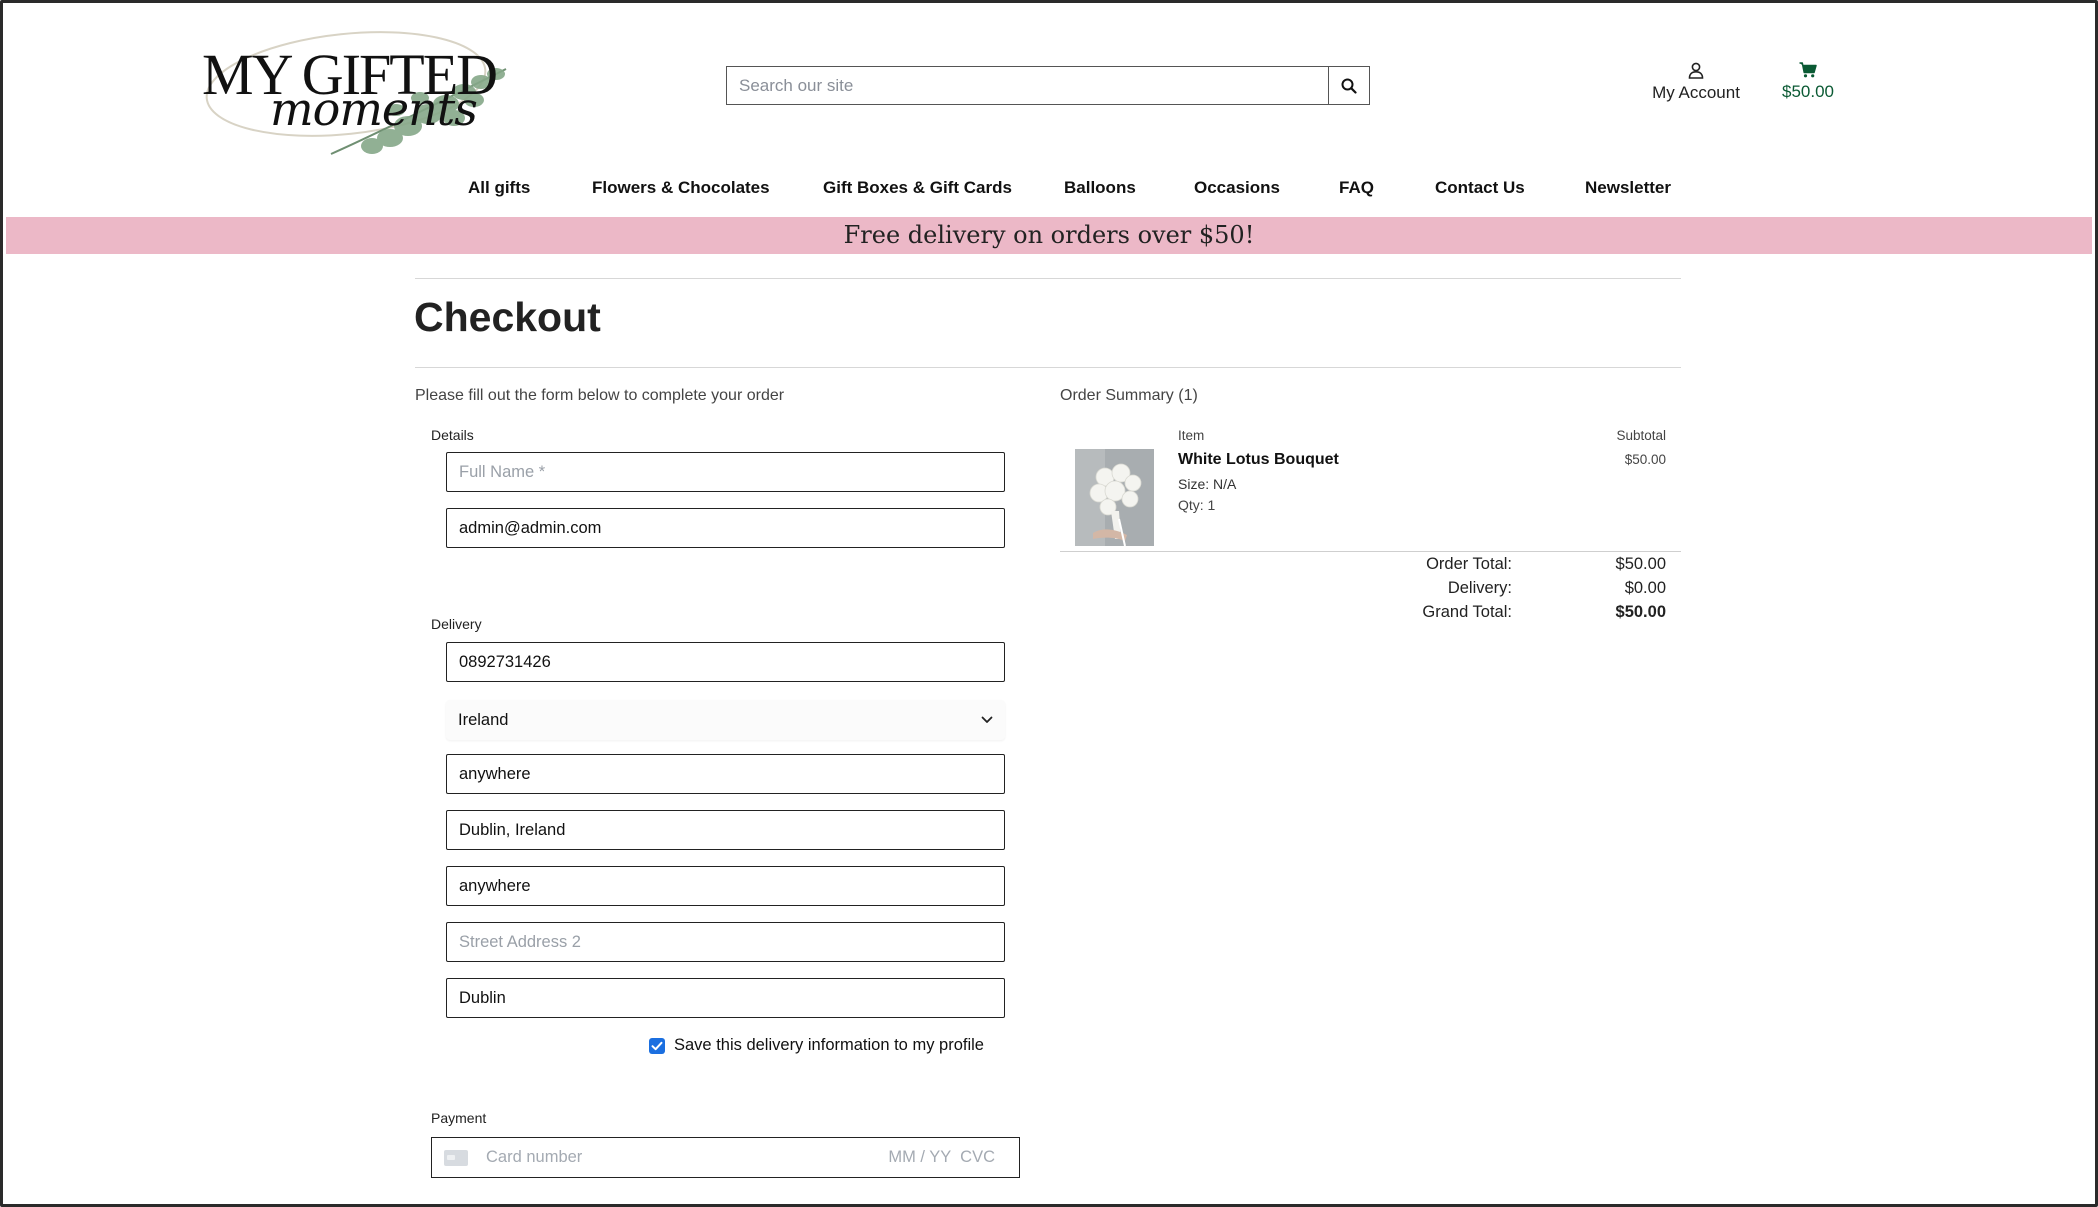 The height and width of the screenshot is (1207, 2098). I want to click on order-total-value: $50.00, so click(1640, 564).